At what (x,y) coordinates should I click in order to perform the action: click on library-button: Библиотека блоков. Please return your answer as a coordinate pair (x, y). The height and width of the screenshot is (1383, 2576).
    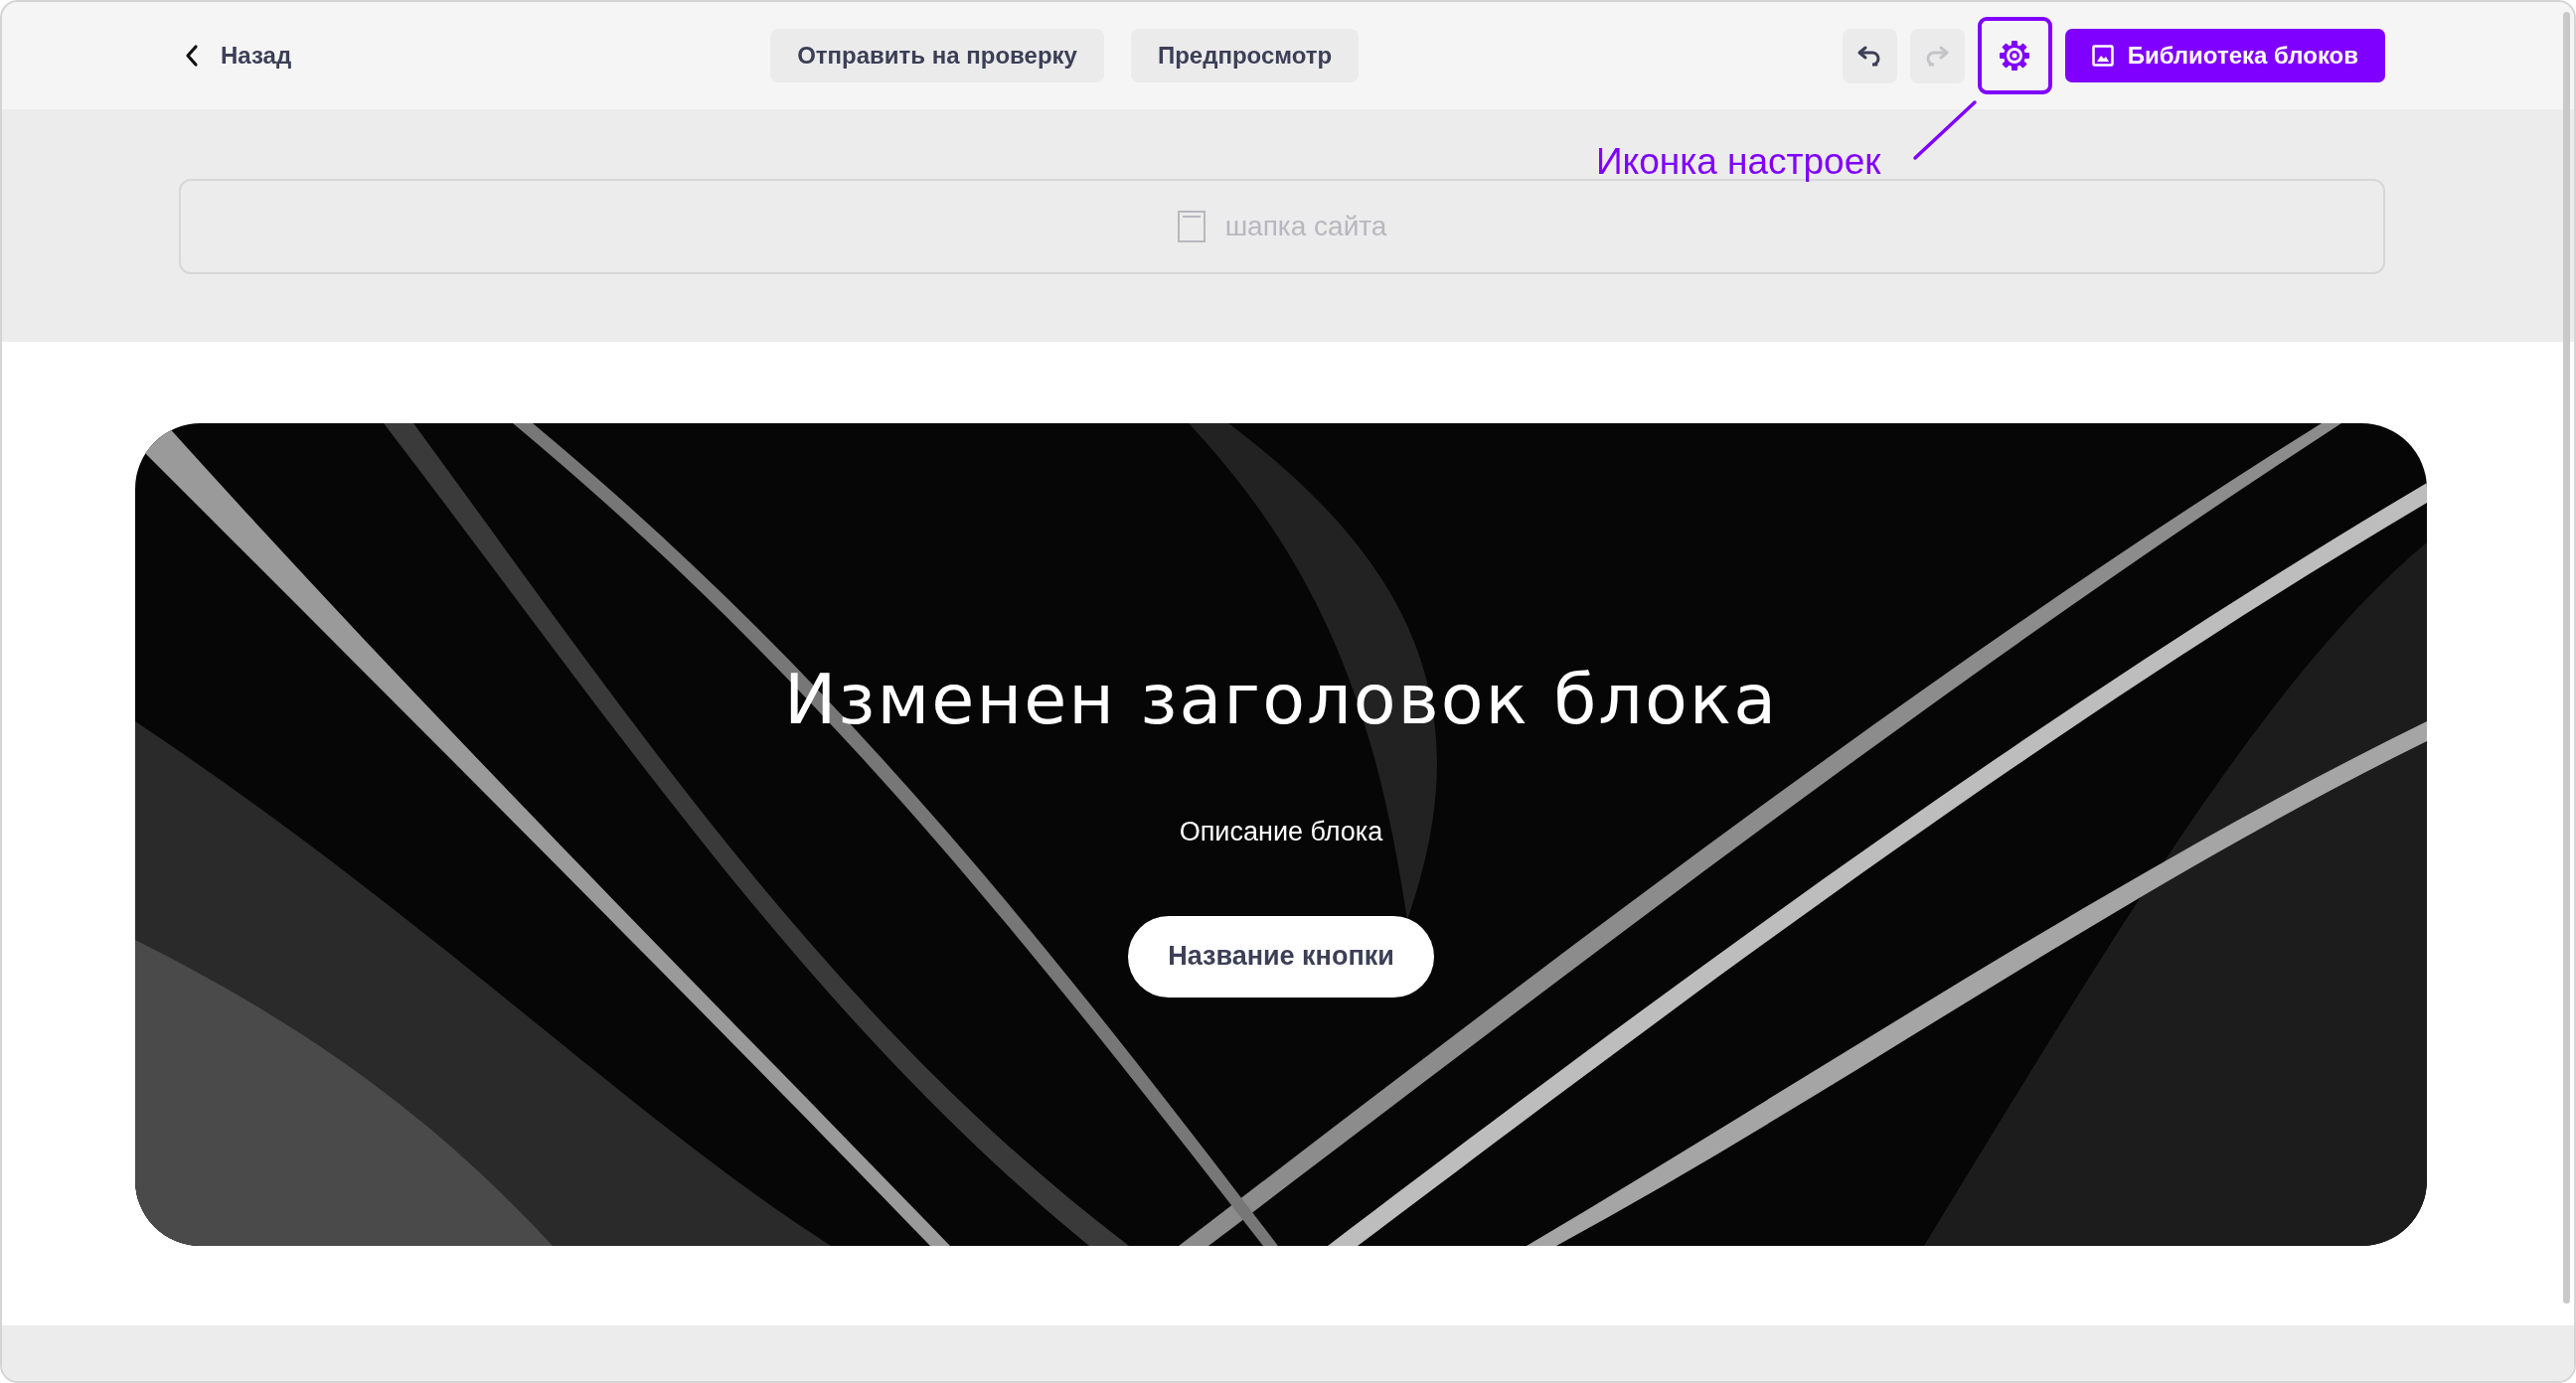
    Looking at the image, I should click on (2224, 55).